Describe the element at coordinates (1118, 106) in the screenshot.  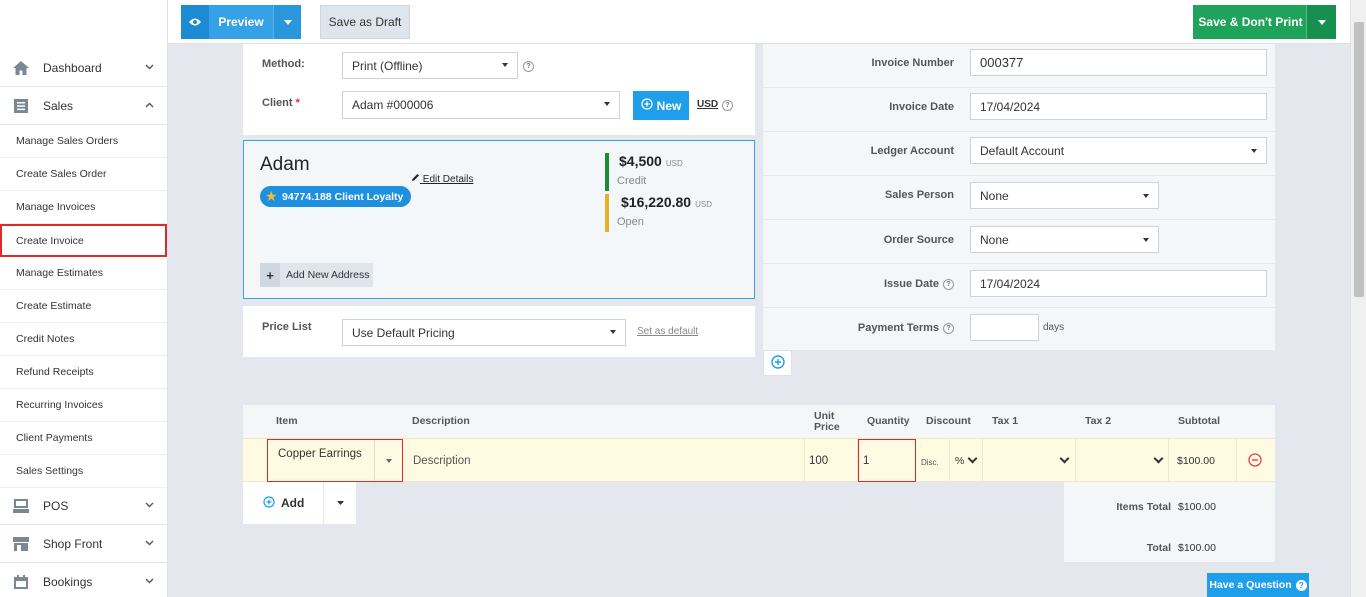
I see `invoice-date-input: 17/04/2024` at that location.